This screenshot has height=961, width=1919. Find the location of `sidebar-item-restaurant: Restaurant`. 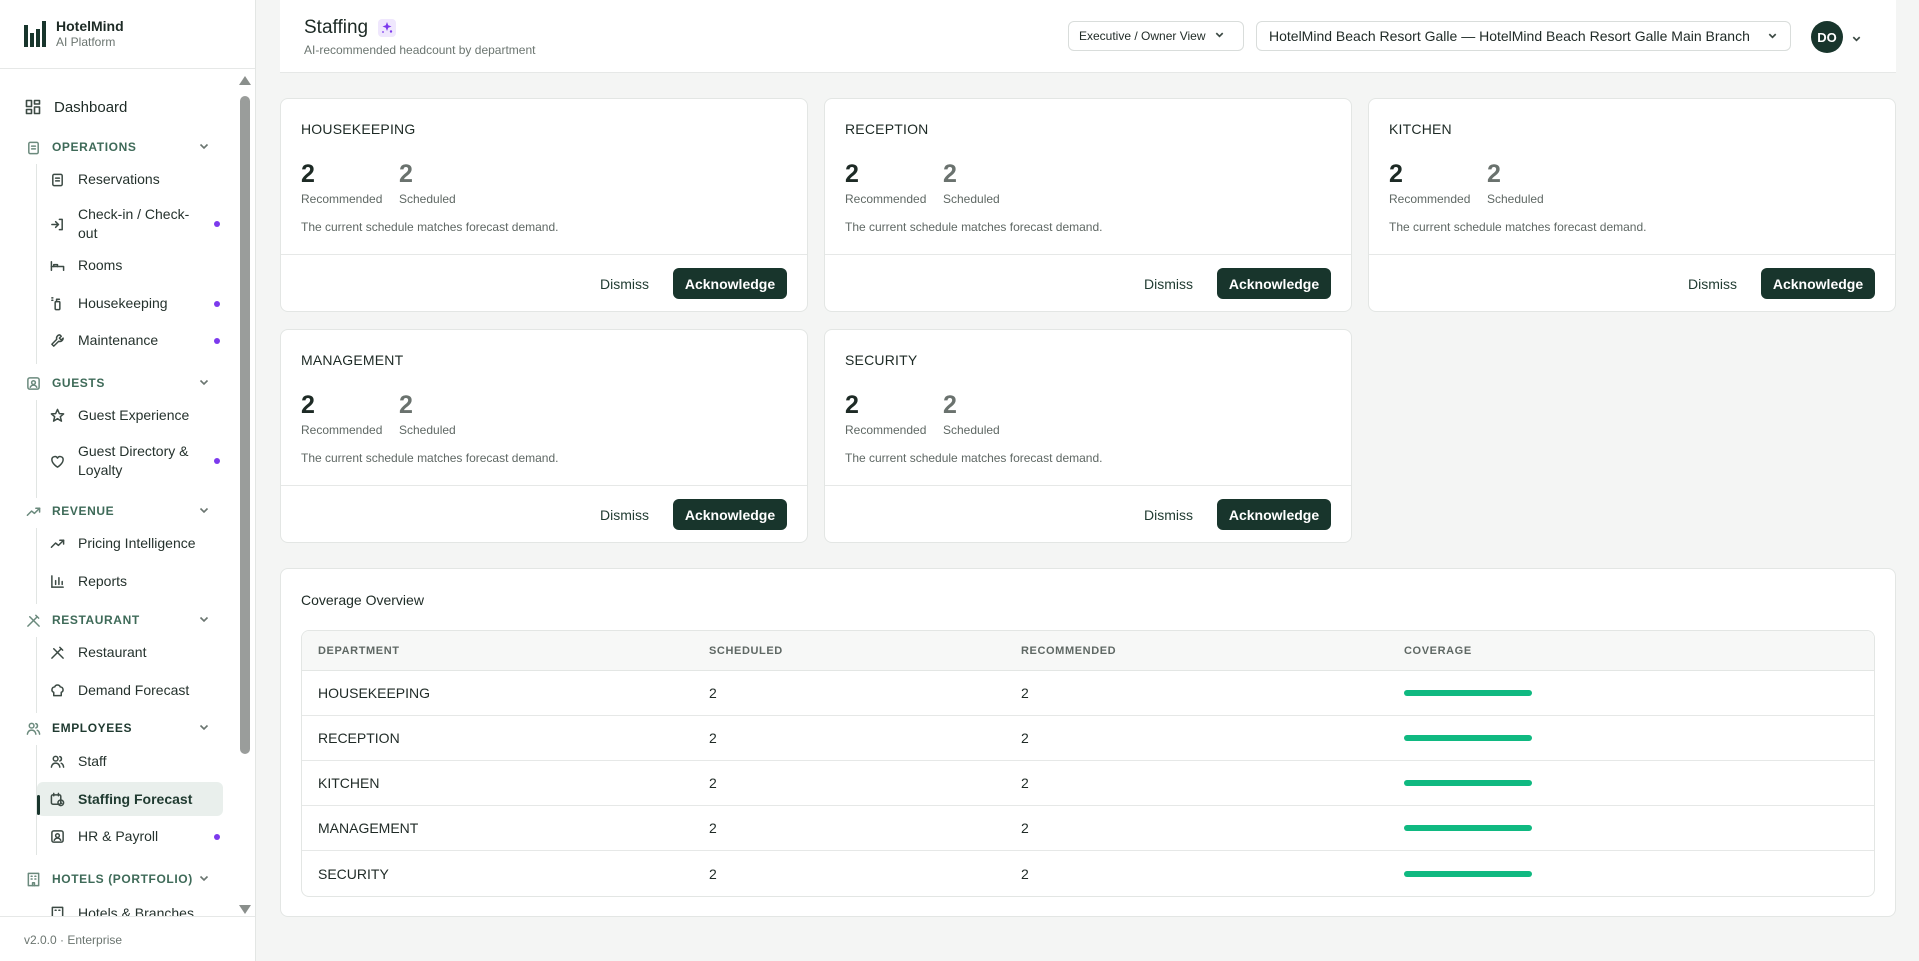

sidebar-item-restaurant: Restaurant is located at coordinates (135, 652).